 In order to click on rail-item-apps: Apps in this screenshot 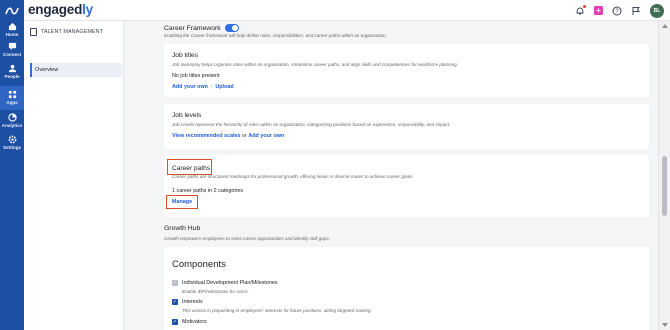, I will do `click(12, 98)`.